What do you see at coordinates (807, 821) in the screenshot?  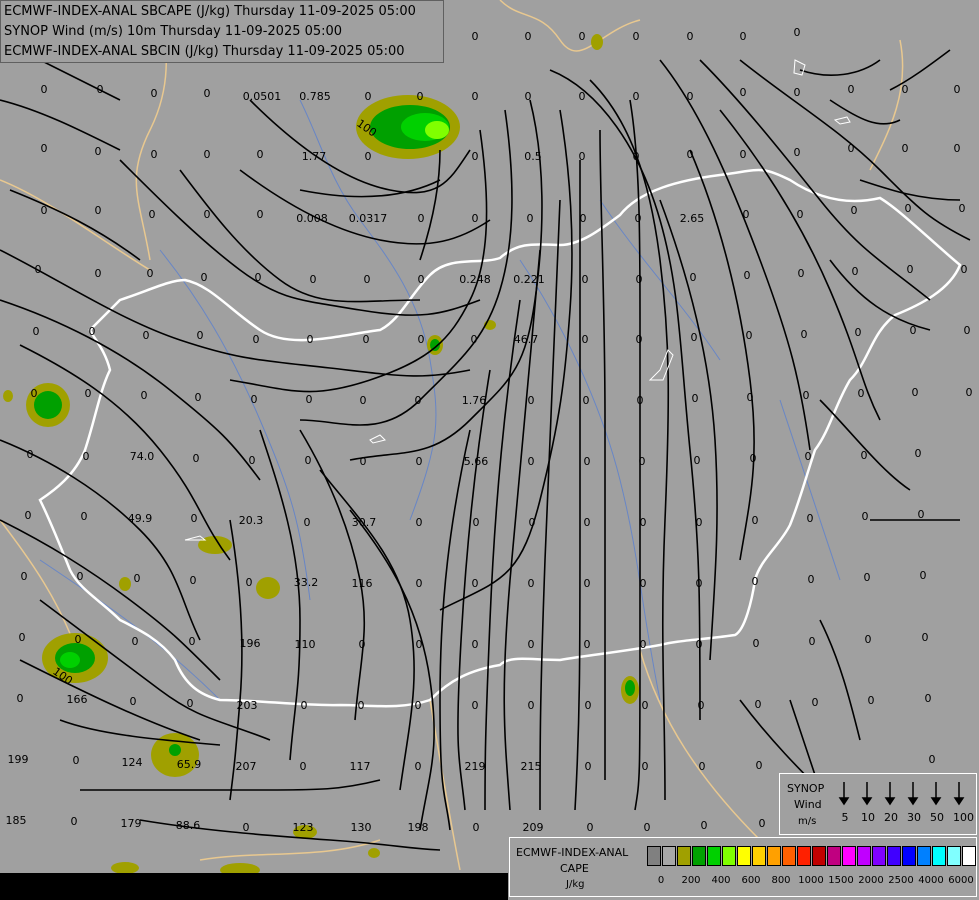 I see `wind-legend-unit: m/s` at bounding box center [807, 821].